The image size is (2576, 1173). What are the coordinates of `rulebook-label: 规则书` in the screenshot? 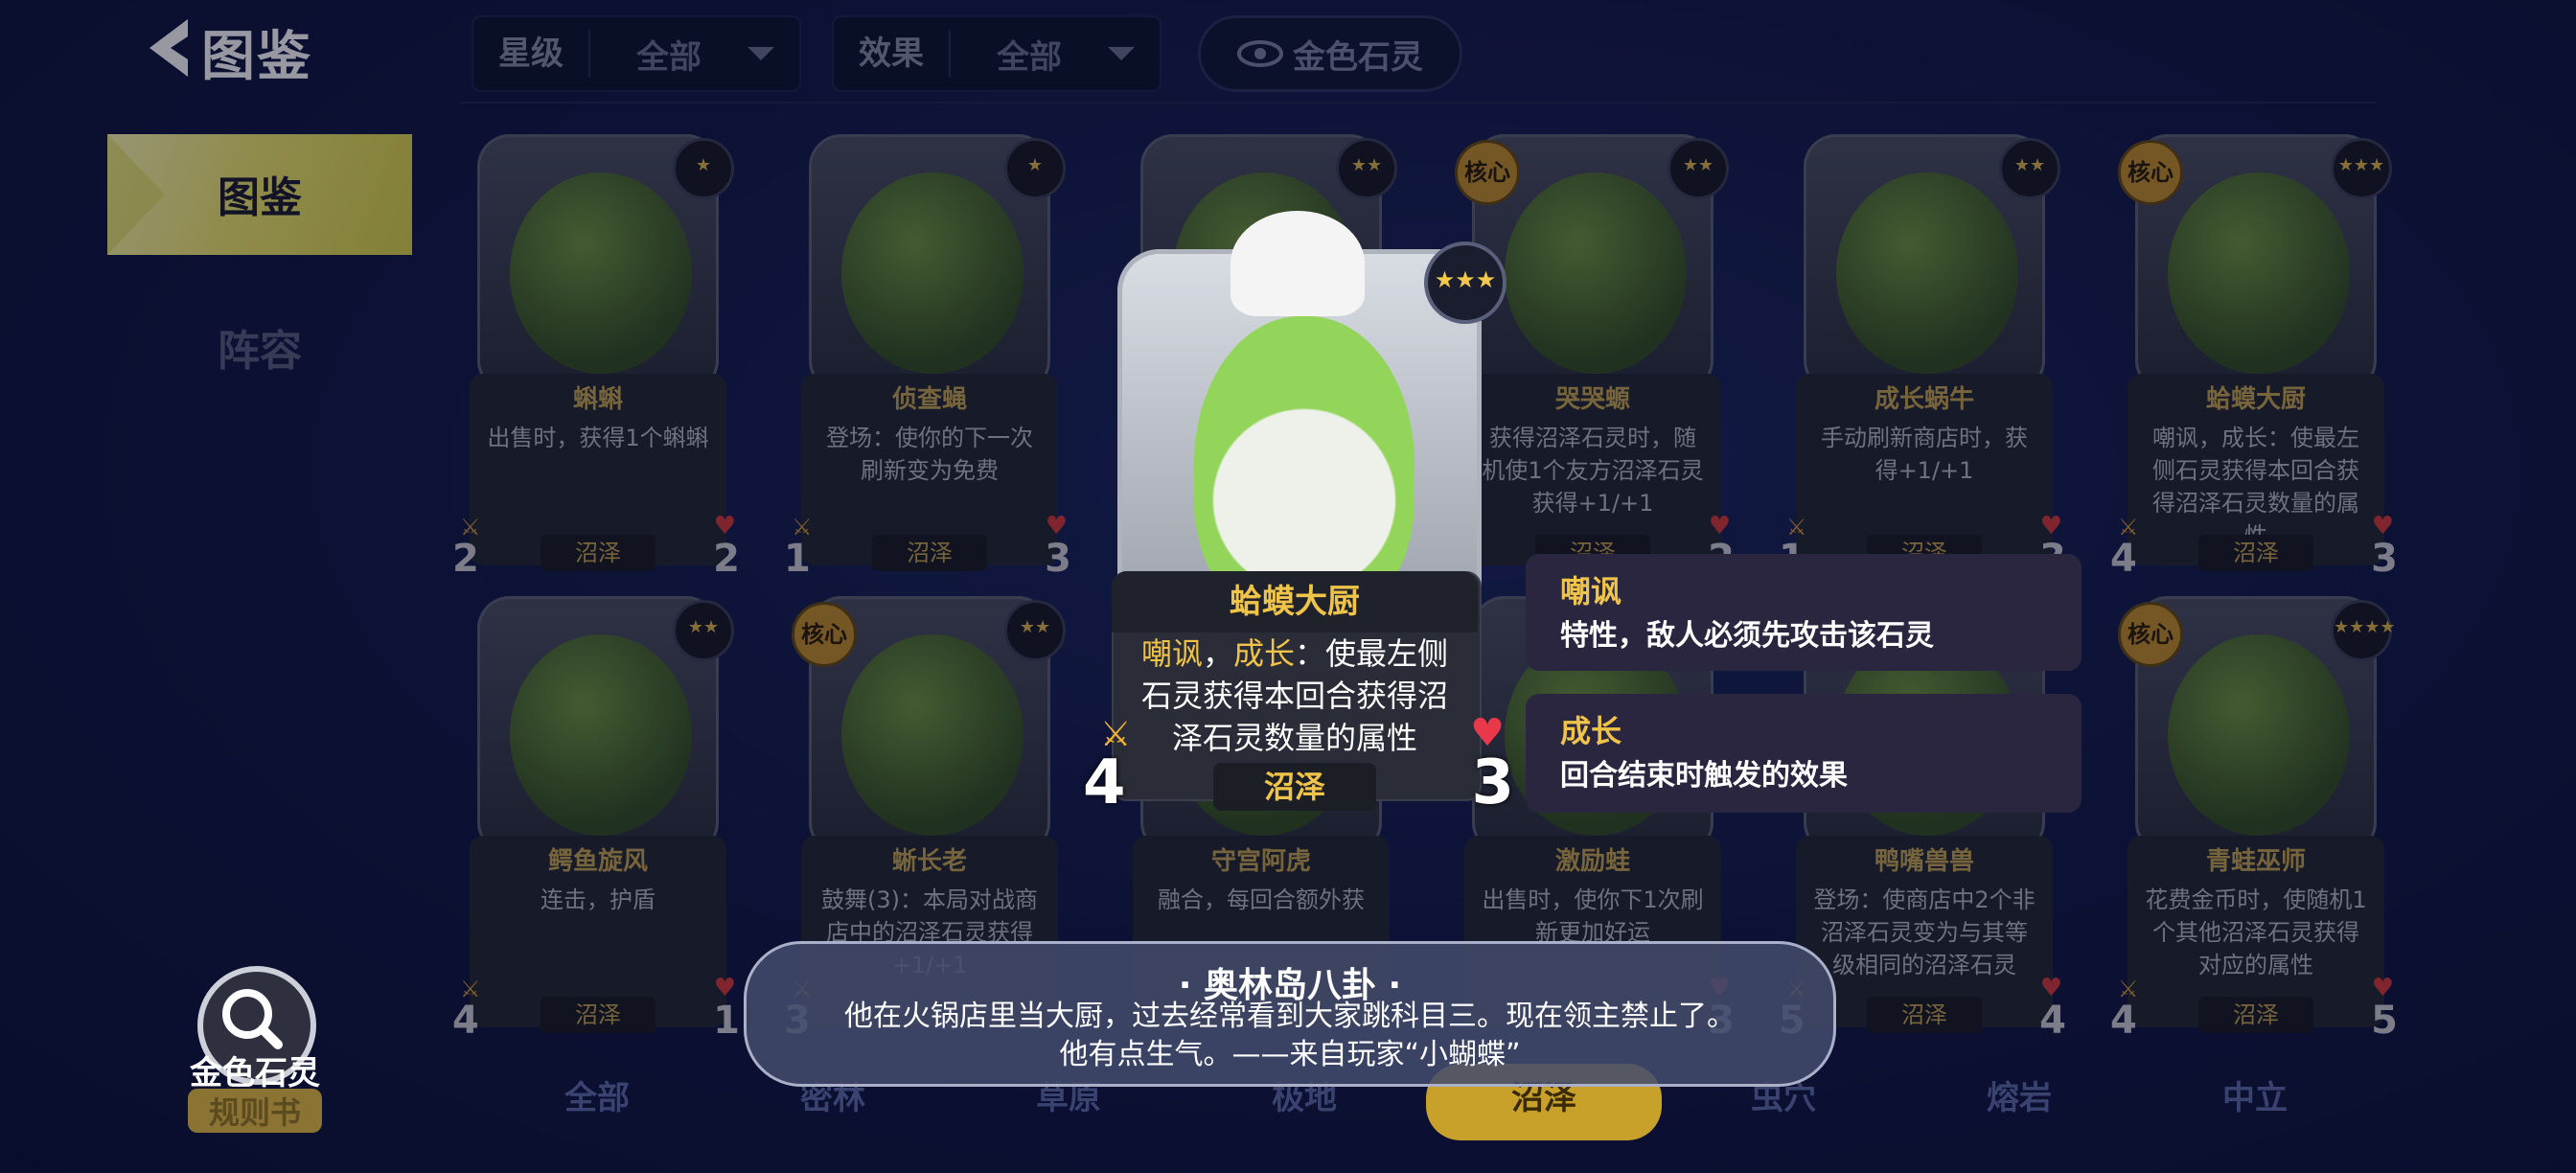 It's located at (255, 1111).